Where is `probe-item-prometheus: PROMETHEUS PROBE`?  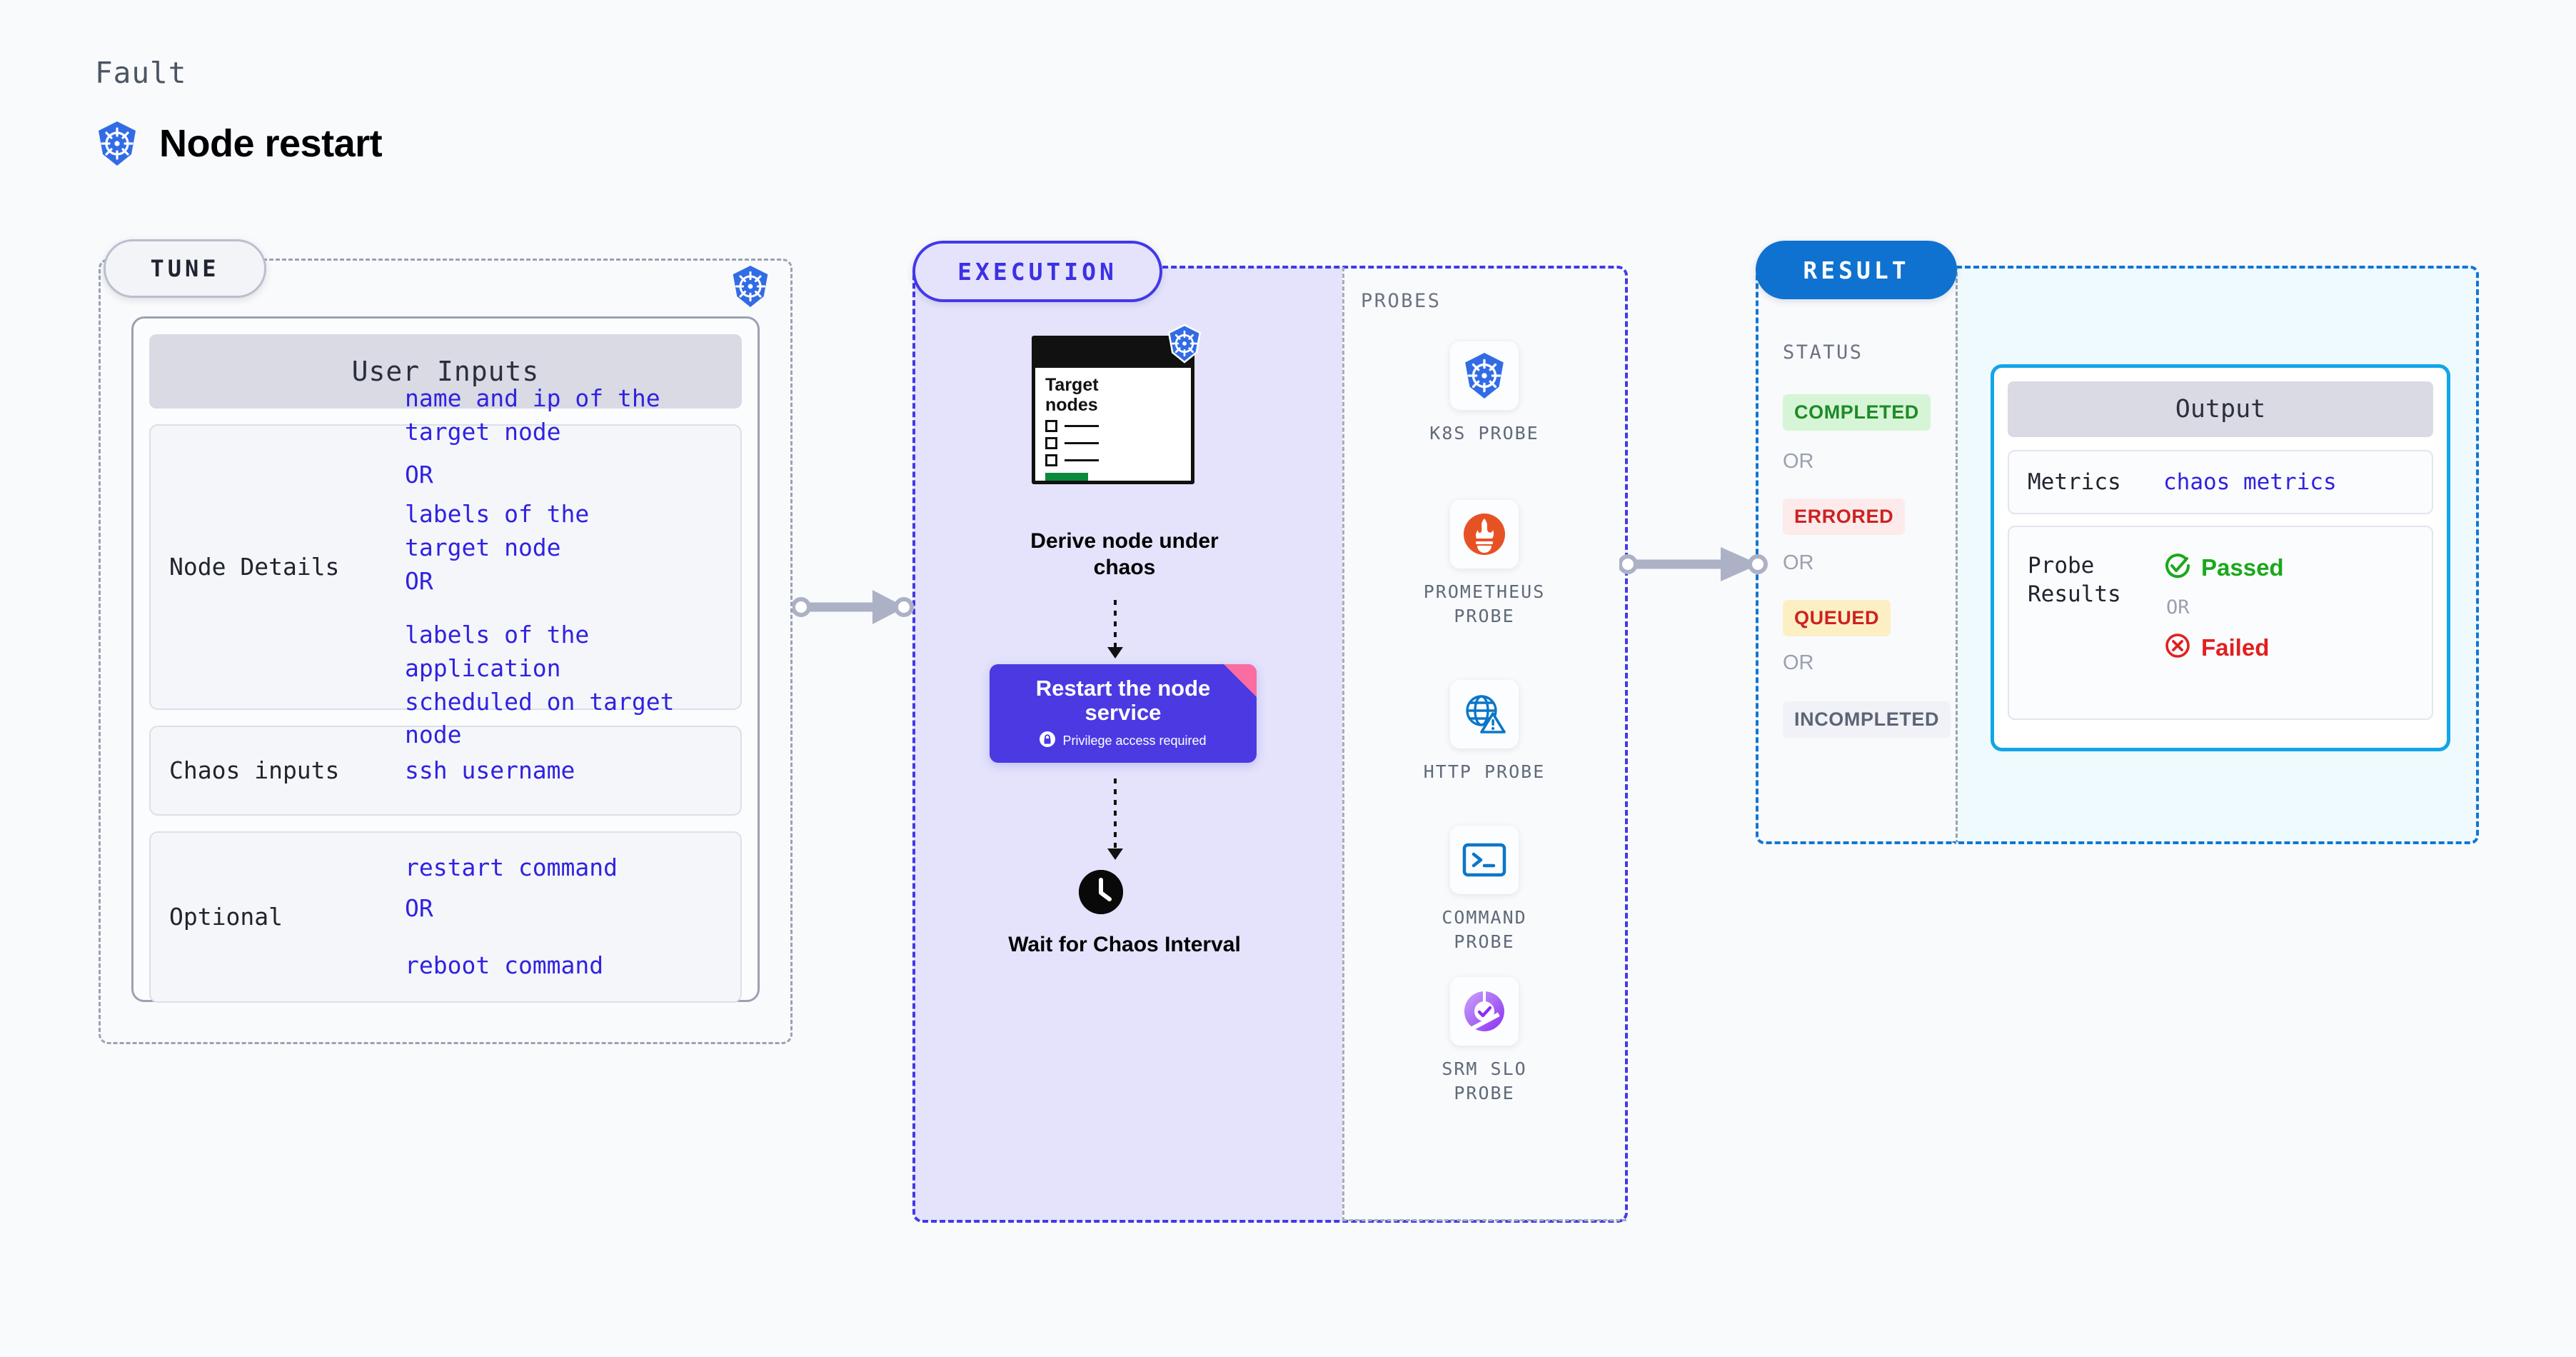
probe-item-prometheus: PROMETHEUS PROBE is located at coordinates (1484, 564).